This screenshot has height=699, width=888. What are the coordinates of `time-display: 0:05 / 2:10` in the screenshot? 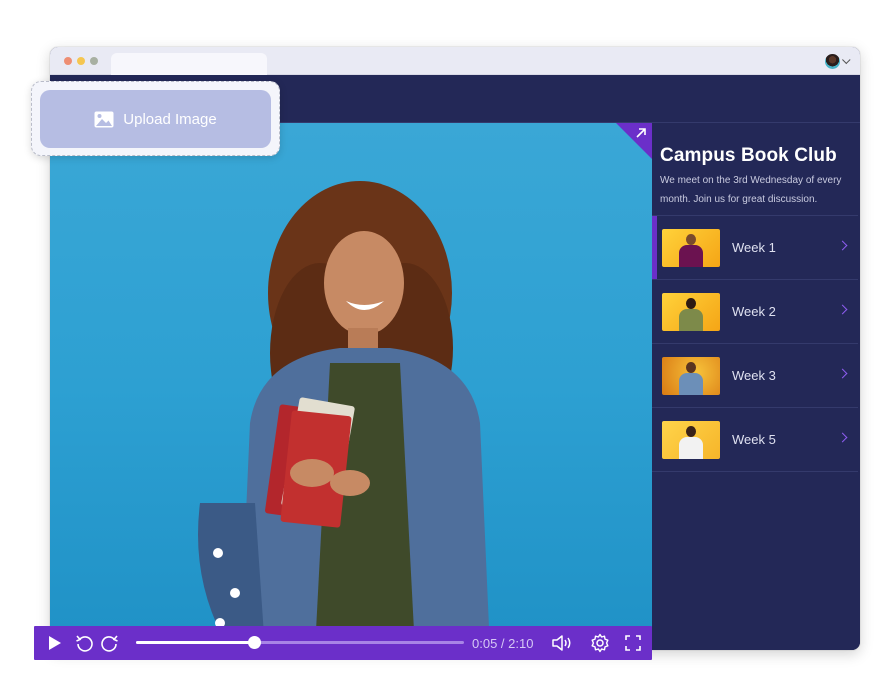 It's located at (503, 643).